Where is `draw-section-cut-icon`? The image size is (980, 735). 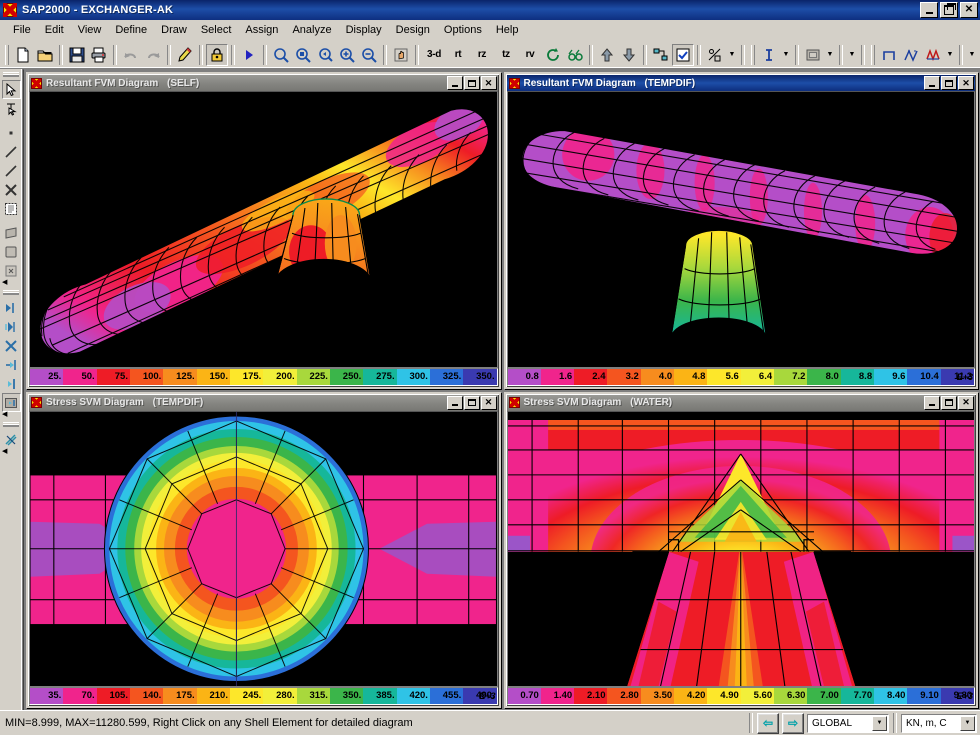
draw-section-cut-icon is located at coordinates (11, 270).